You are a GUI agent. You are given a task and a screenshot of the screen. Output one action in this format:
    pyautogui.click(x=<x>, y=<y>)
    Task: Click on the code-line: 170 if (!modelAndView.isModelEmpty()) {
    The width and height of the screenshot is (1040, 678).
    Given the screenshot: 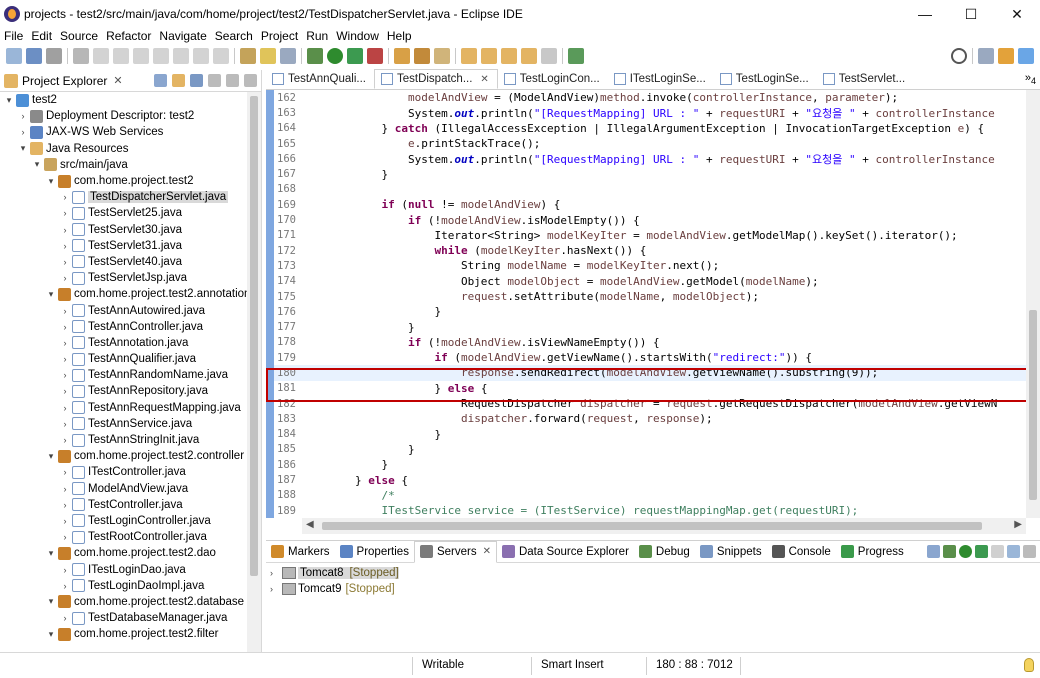 What is the action you would take?
    pyautogui.click(x=650, y=219)
    